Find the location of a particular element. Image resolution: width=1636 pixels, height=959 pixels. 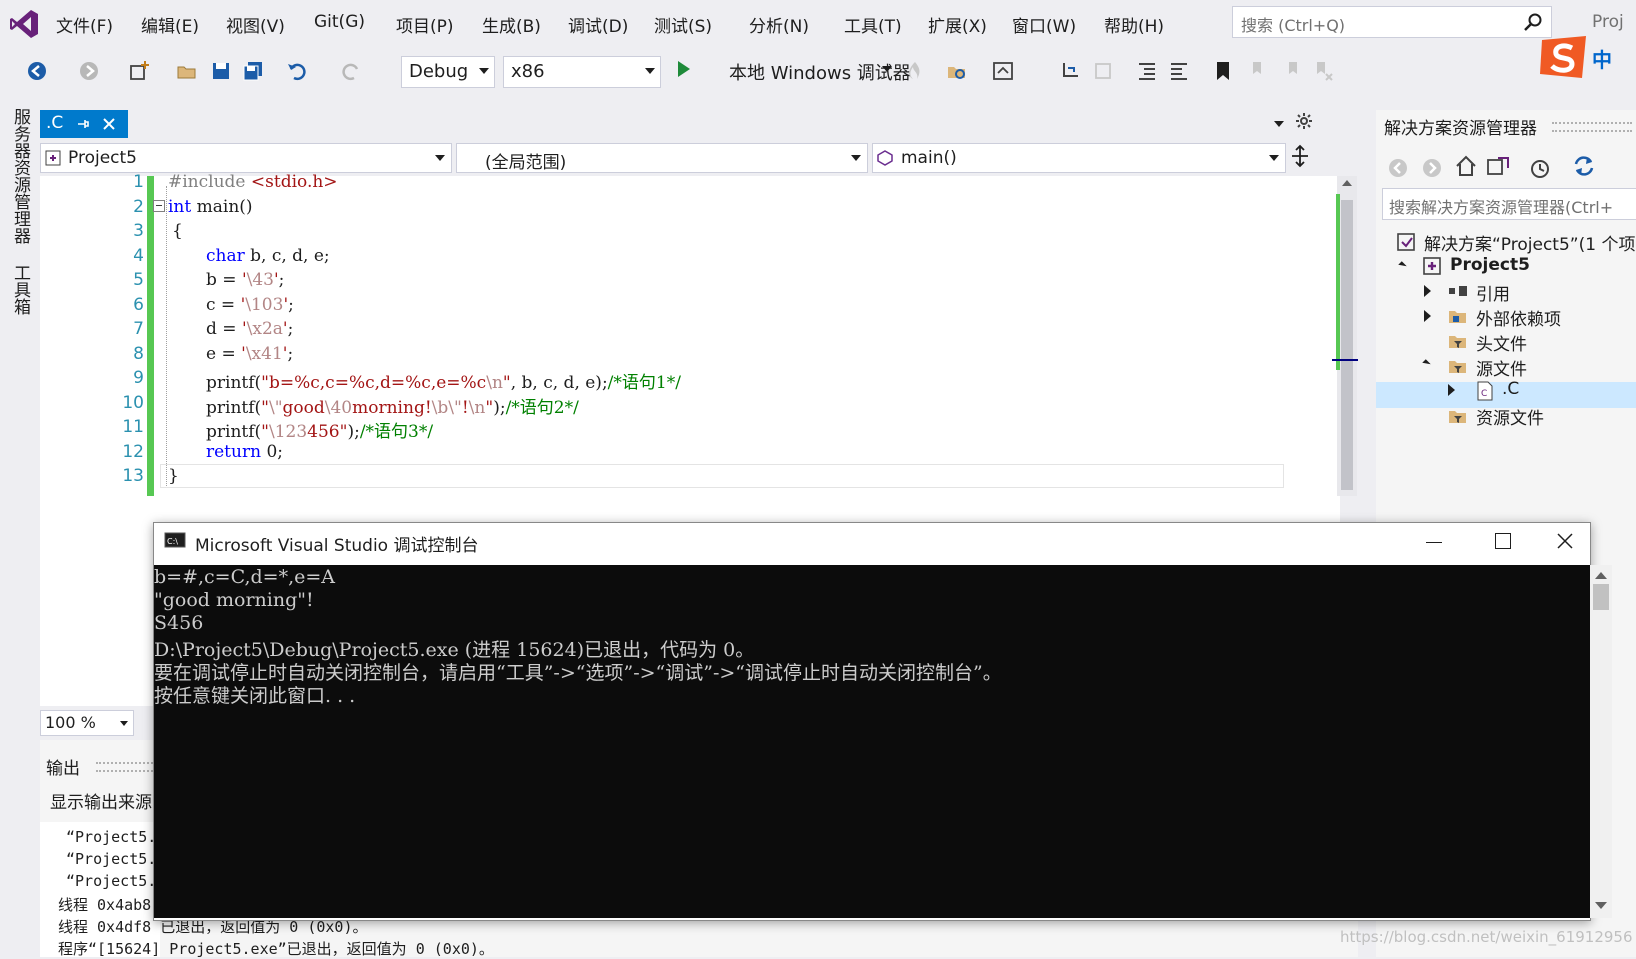

menu-item: 编辑(E) is located at coordinates (170, 24).